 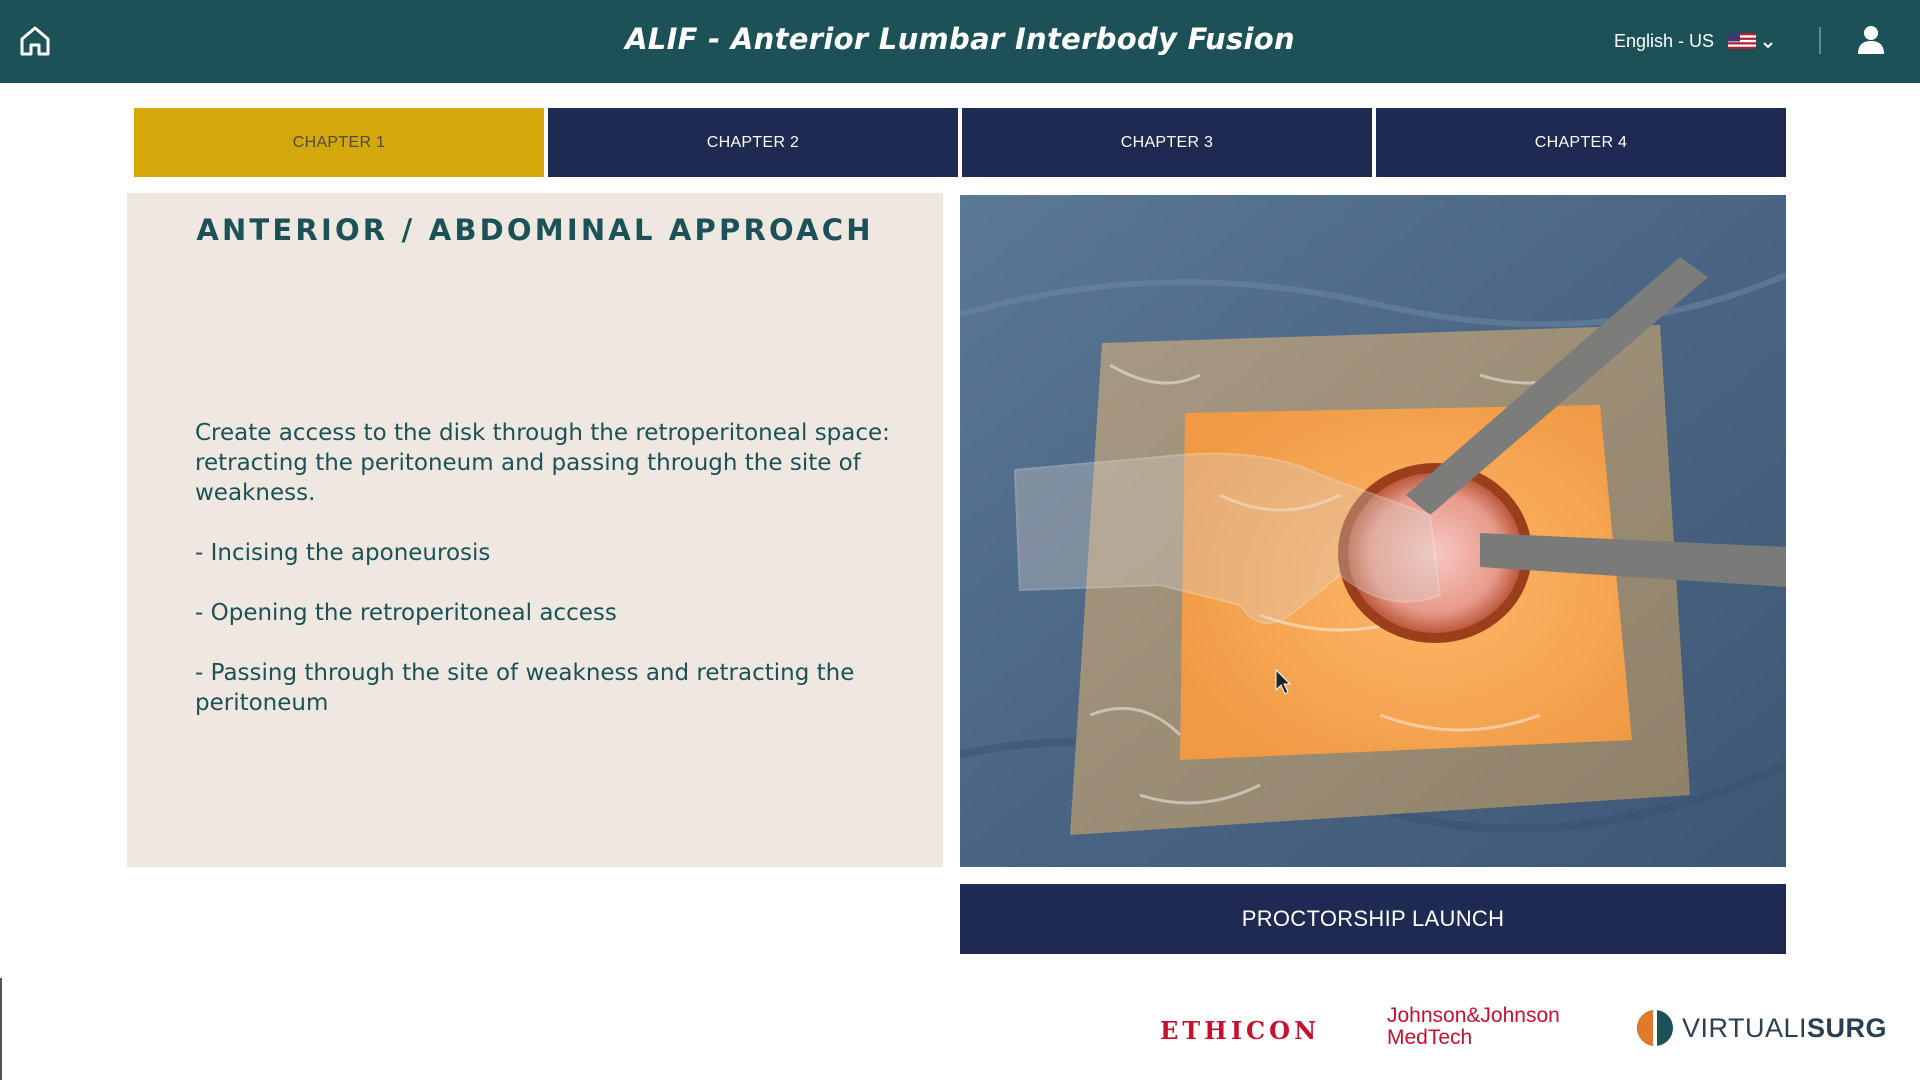 What do you see at coordinates (960, 142) in the screenshot?
I see `chapter-tabs: CHAPTER 1 CHAPTER 2 CHAPTER 3 CHAPTER 4` at bounding box center [960, 142].